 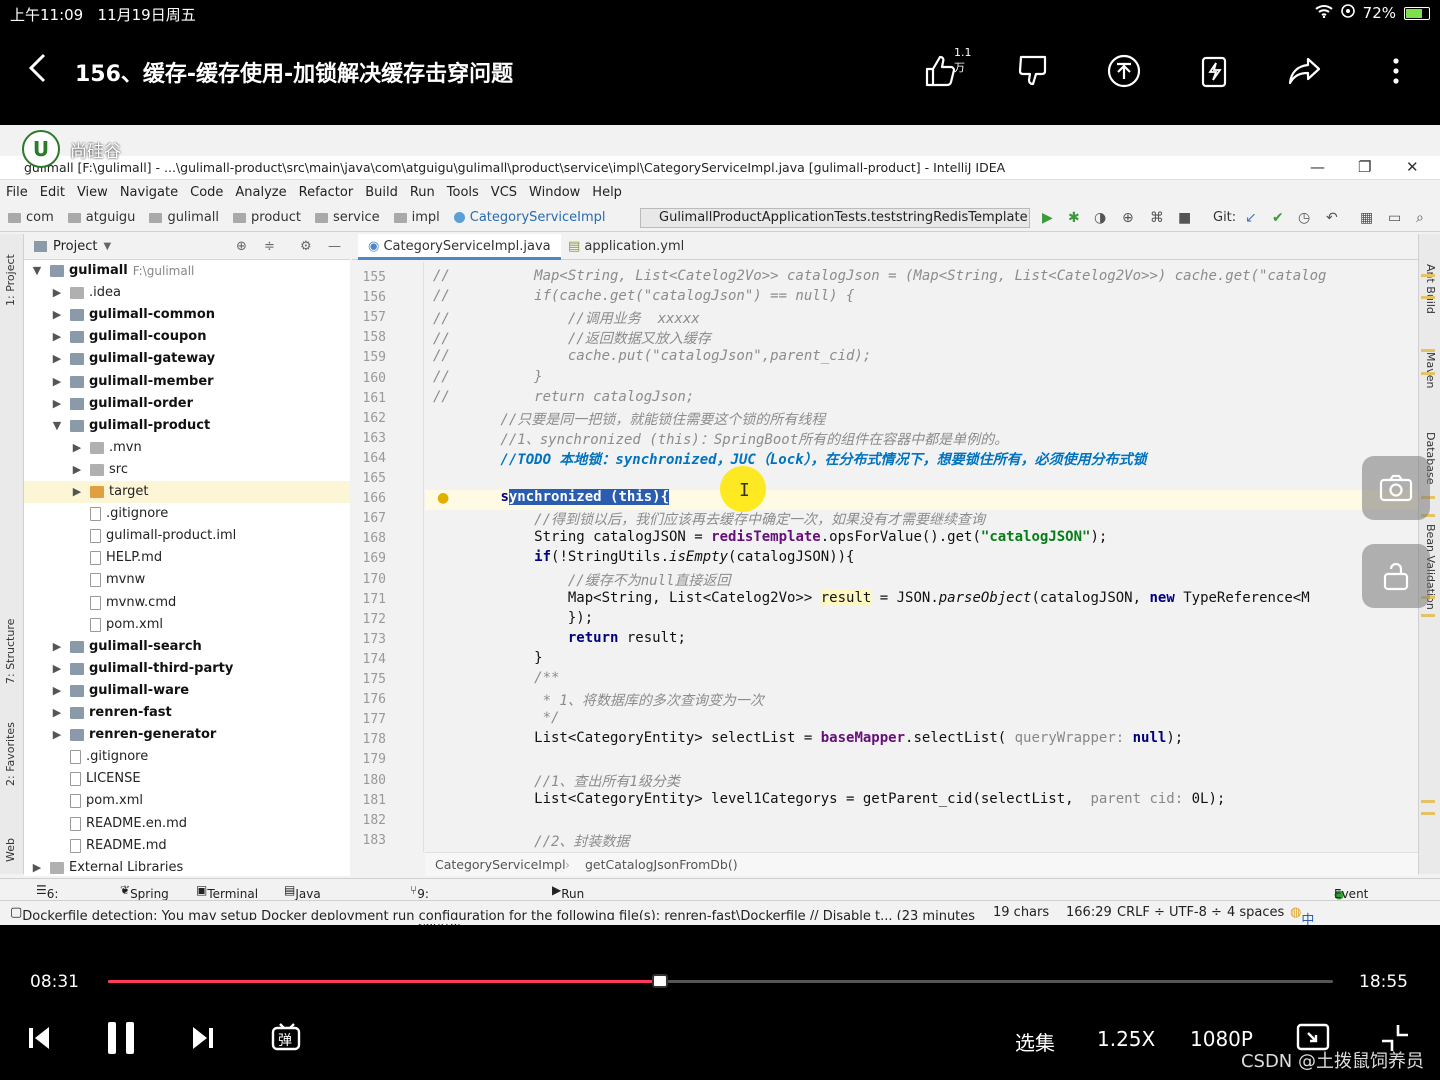 What do you see at coordinates (41, 71) in the screenshot?
I see `back-button` at bounding box center [41, 71].